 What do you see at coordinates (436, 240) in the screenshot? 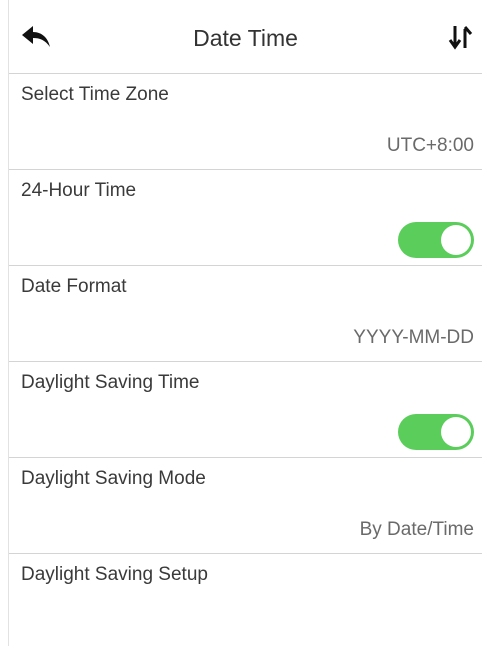
I see `24-hour-time-toggle` at bounding box center [436, 240].